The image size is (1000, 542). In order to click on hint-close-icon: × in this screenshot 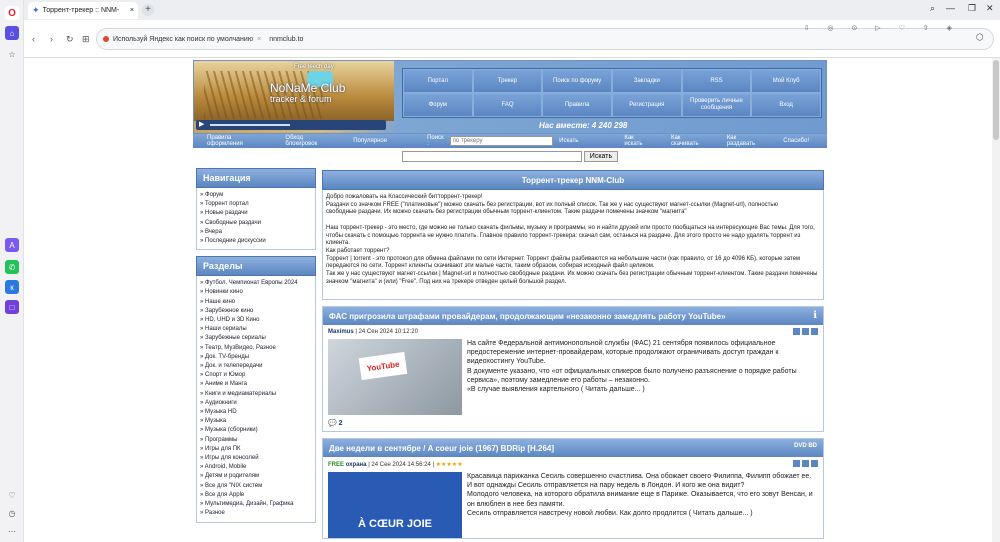, I will do `click(259, 39)`.